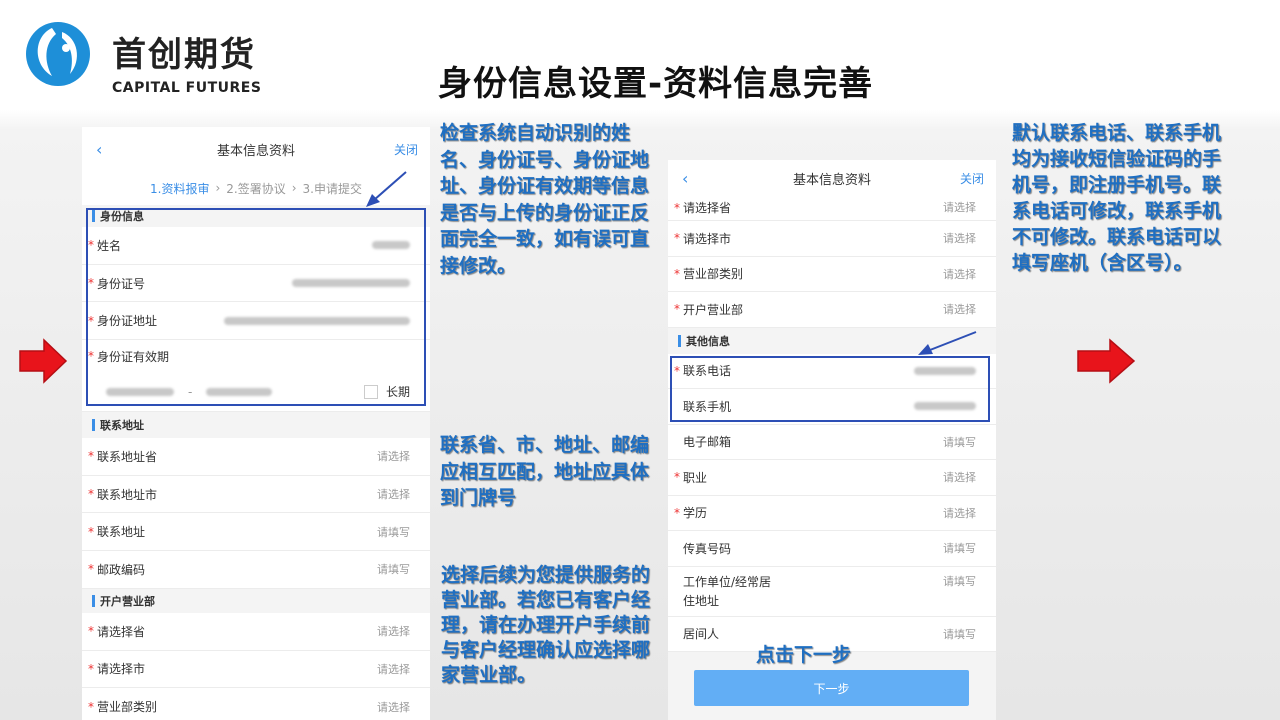 This screenshot has width=1280, height=720. What do you see at coordinates (256, 532) in the screenshot?
I see `field-contact-address: * 联系地址 请填写` at bounding box center [256, 532].